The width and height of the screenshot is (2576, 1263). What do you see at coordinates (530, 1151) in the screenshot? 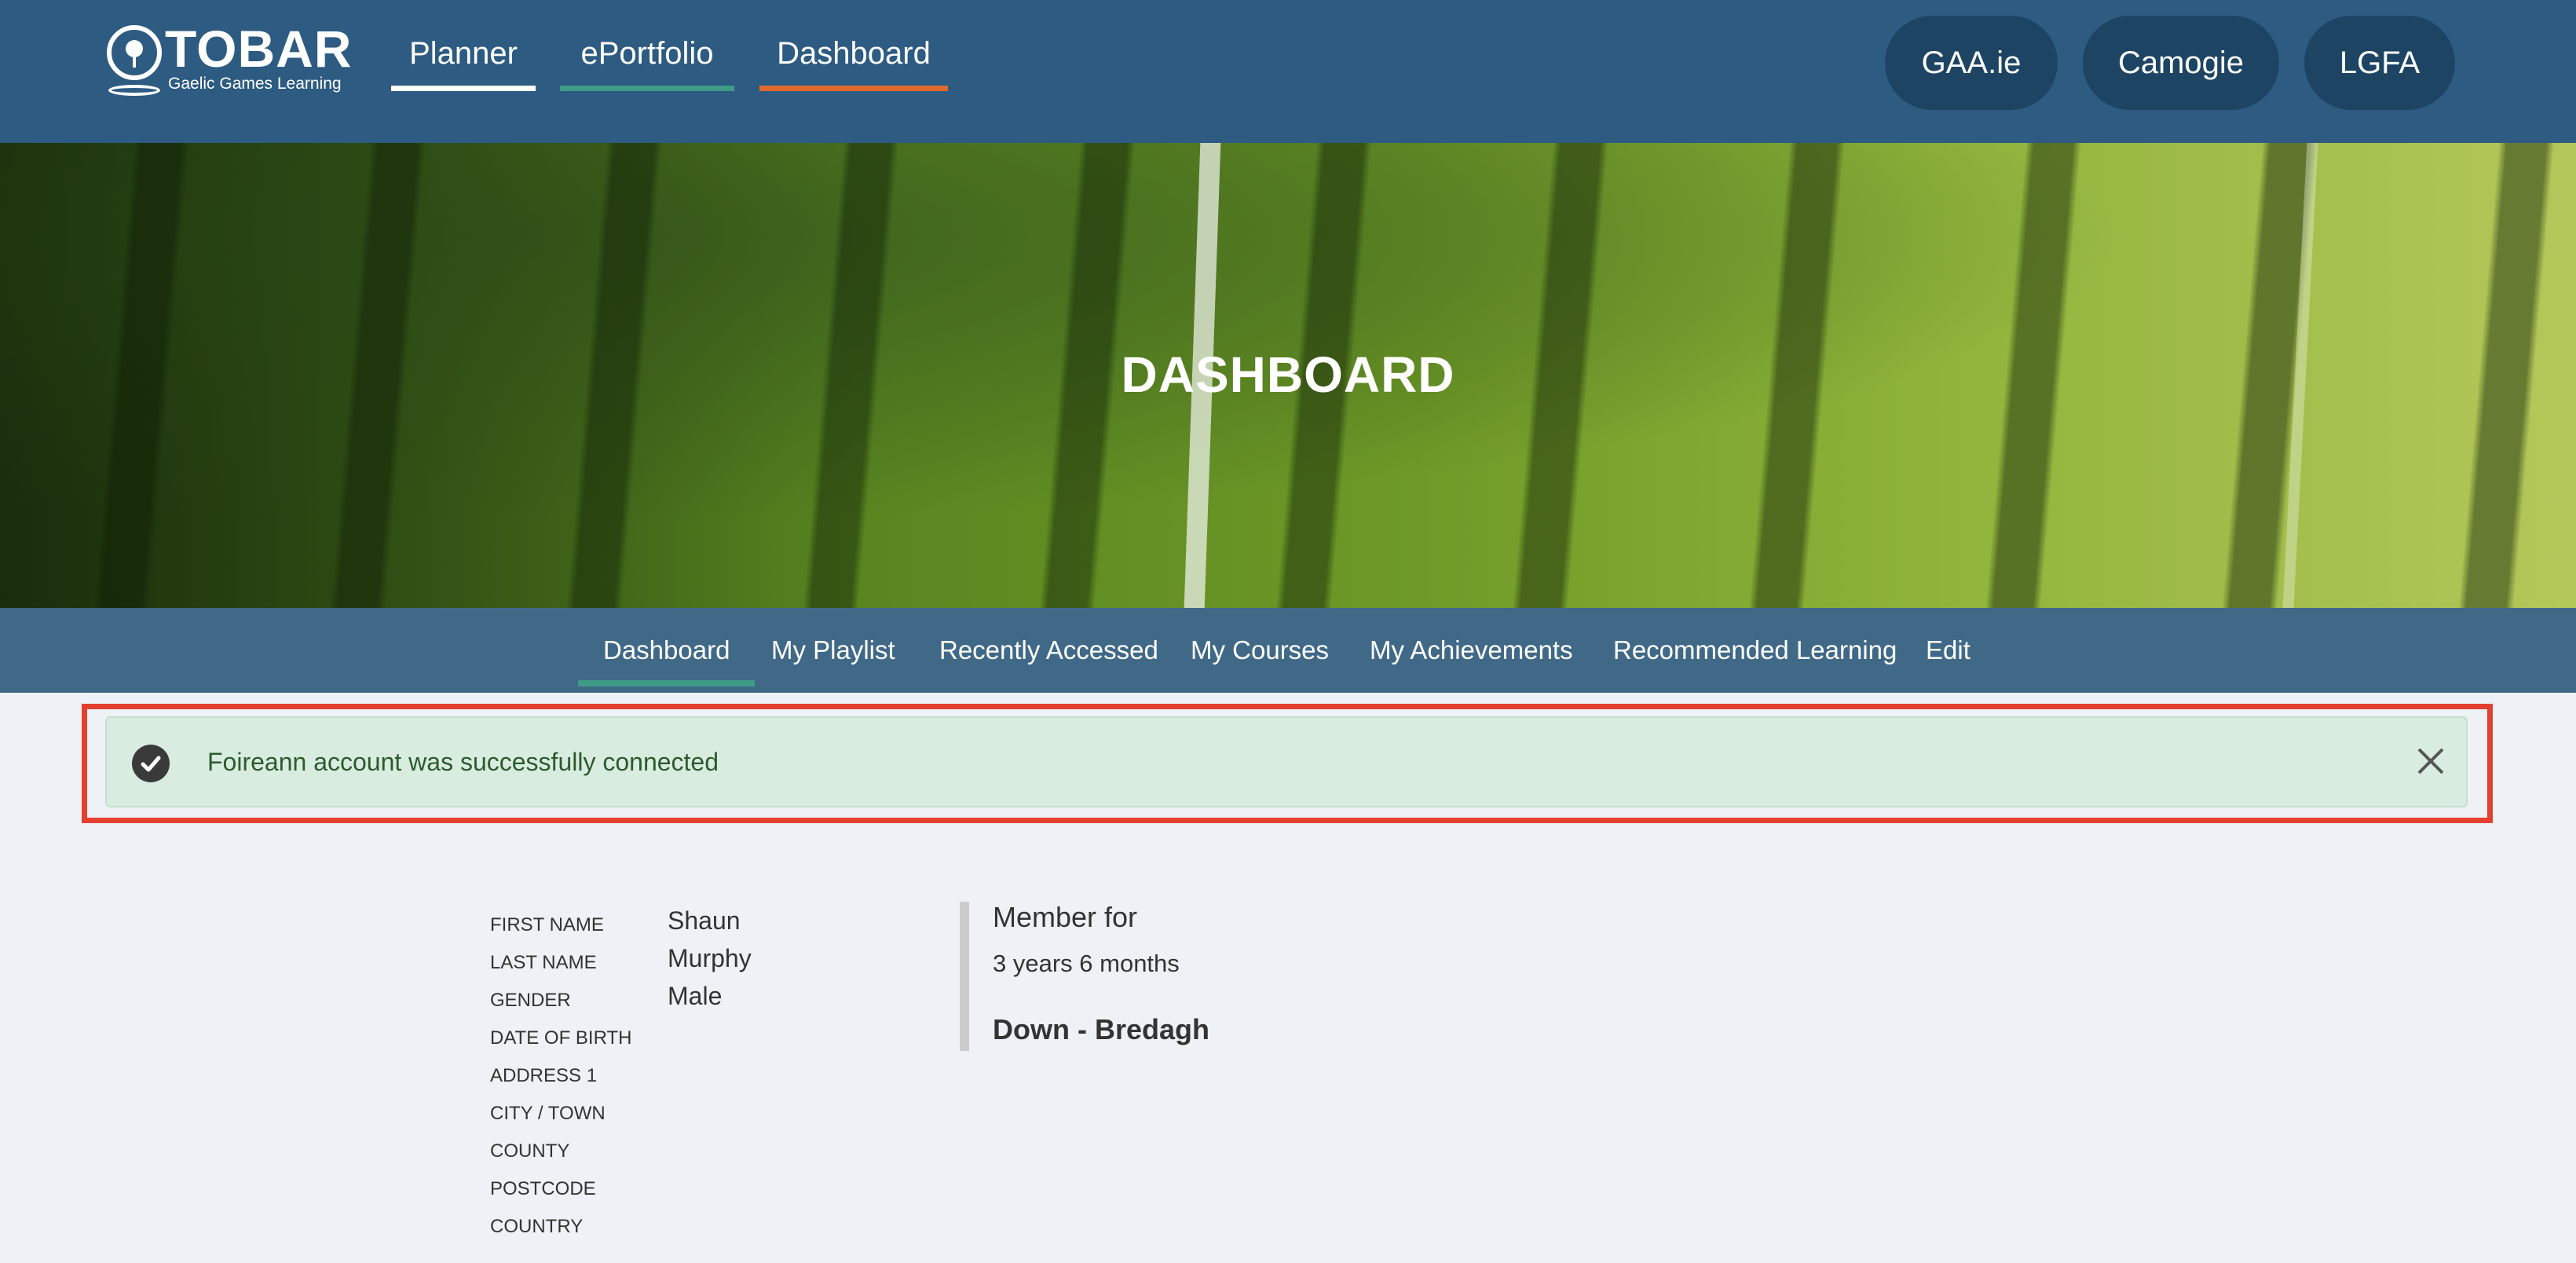
I see `label-county: County` at bounding box center [530, 1151].